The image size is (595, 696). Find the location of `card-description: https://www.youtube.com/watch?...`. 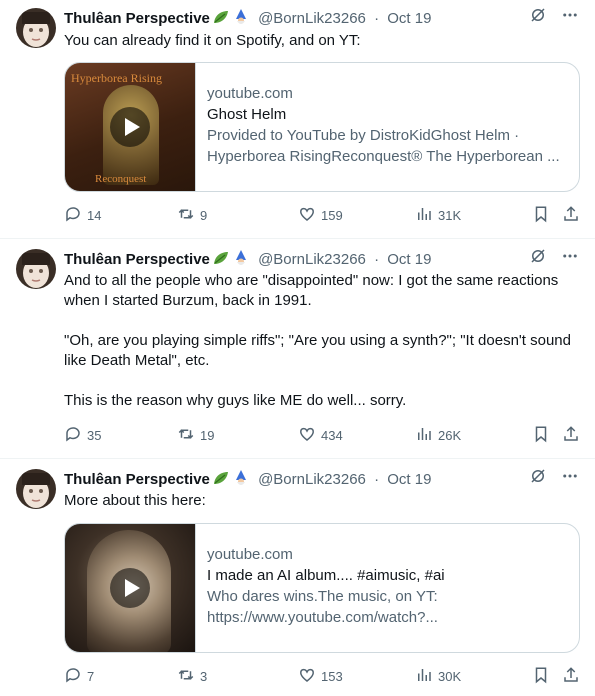

card-description: https://www.youtube.com/watch?... is located at coordinates (322, 617).